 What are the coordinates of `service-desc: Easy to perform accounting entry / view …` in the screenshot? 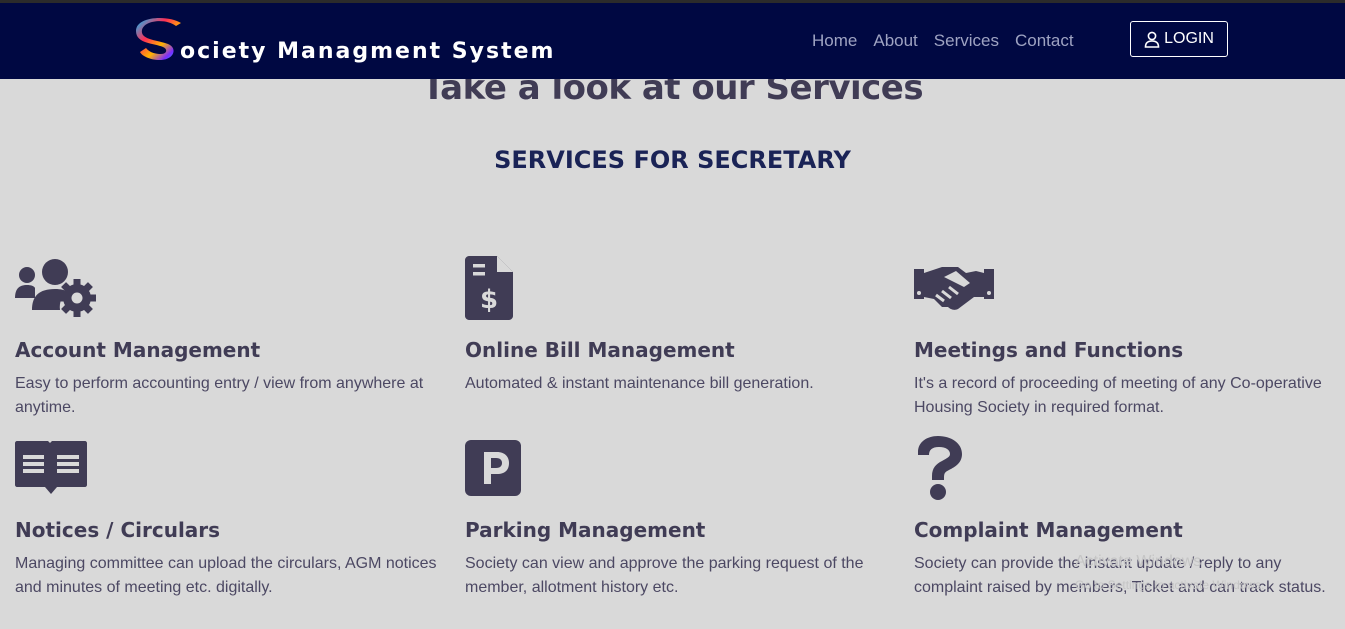 It's located at (219, 395).